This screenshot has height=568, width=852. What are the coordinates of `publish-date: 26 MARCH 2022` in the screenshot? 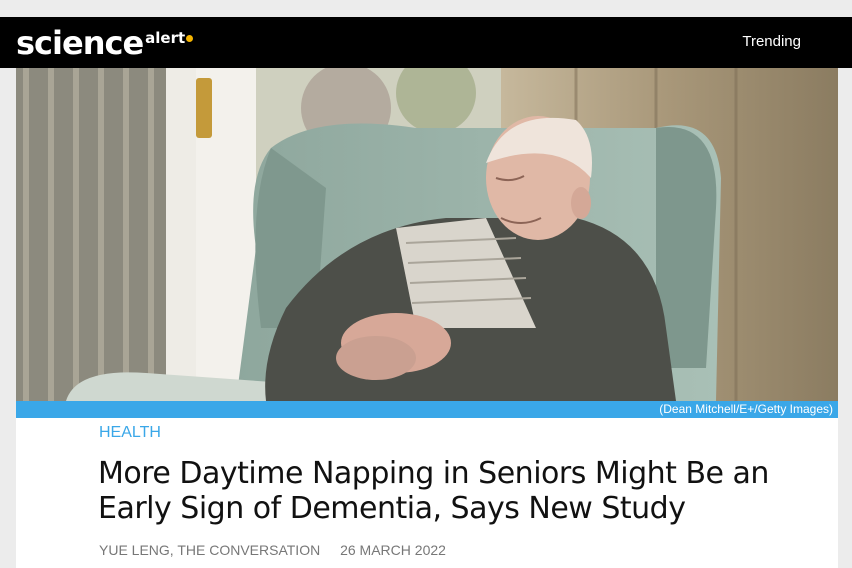 It's located at (393, 550).